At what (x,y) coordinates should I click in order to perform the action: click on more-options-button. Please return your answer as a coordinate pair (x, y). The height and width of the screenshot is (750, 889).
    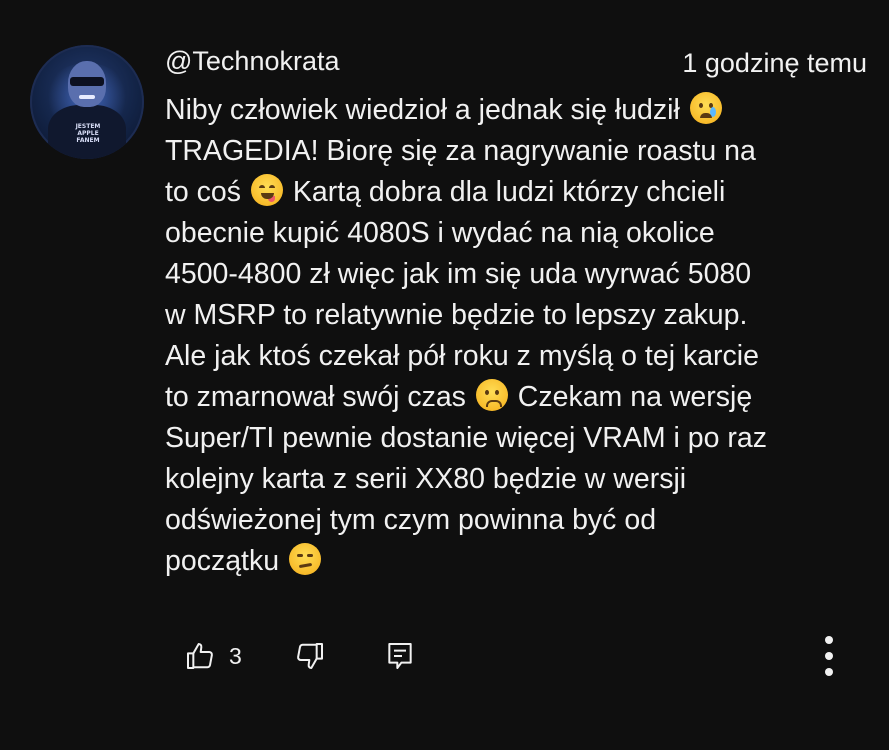
    Looking at the image, I should click on (829, 656).